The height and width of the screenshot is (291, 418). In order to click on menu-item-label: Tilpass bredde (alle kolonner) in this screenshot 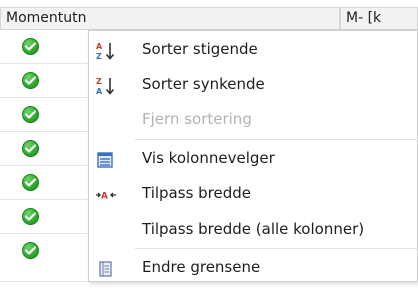, I will do `click(253, 229)`.